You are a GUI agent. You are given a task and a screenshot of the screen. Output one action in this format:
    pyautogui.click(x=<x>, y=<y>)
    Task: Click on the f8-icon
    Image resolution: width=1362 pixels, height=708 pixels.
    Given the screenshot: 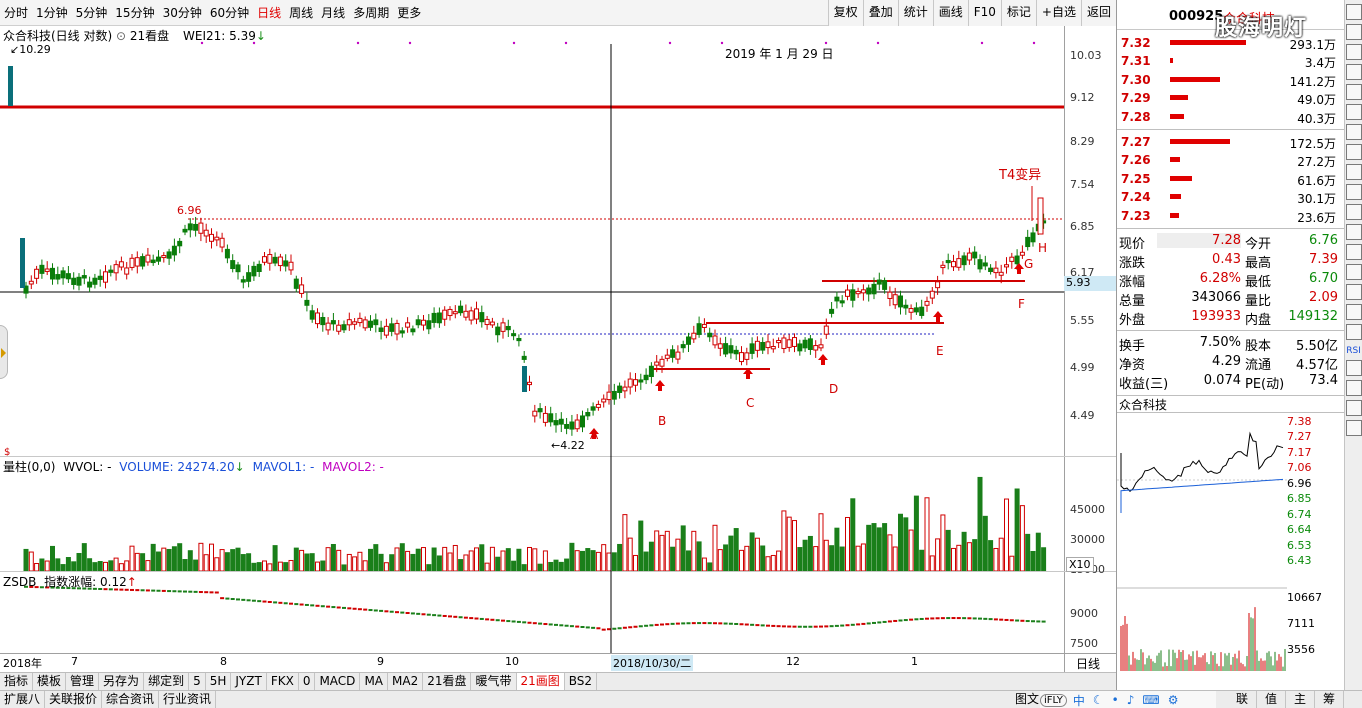 What is the action you would take?
    pyautogui.click(x=1354, y=152)
    